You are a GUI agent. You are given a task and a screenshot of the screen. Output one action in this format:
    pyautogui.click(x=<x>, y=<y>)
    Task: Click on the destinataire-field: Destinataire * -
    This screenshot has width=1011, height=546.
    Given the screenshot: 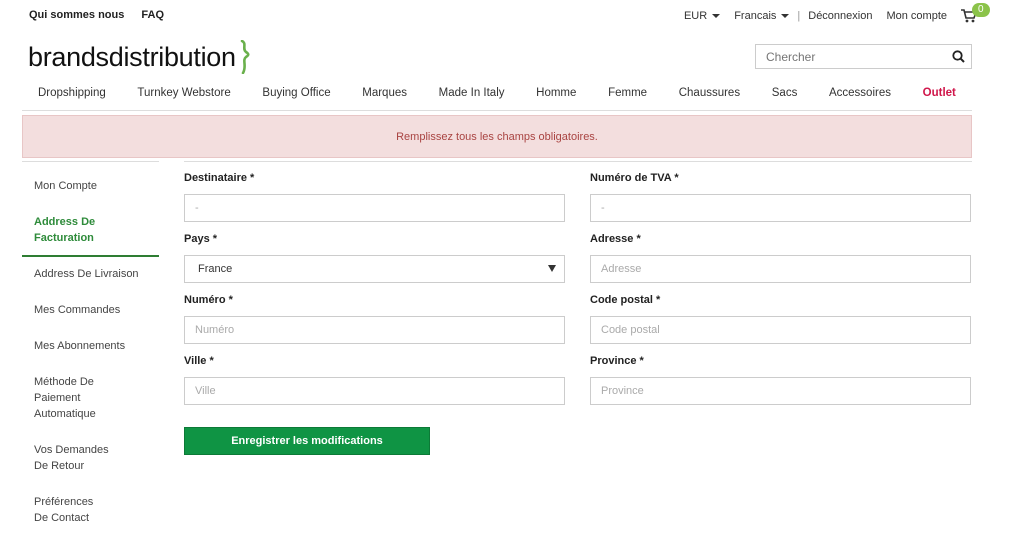 What is the action you would take?
    pyautogui.click(x=374, y=197)
    